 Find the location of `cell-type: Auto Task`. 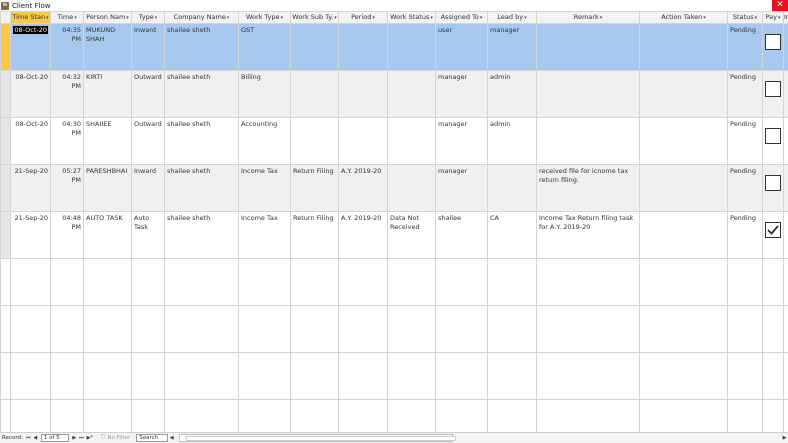

cell-type: Auto Task is located at coordinates (148, 235).